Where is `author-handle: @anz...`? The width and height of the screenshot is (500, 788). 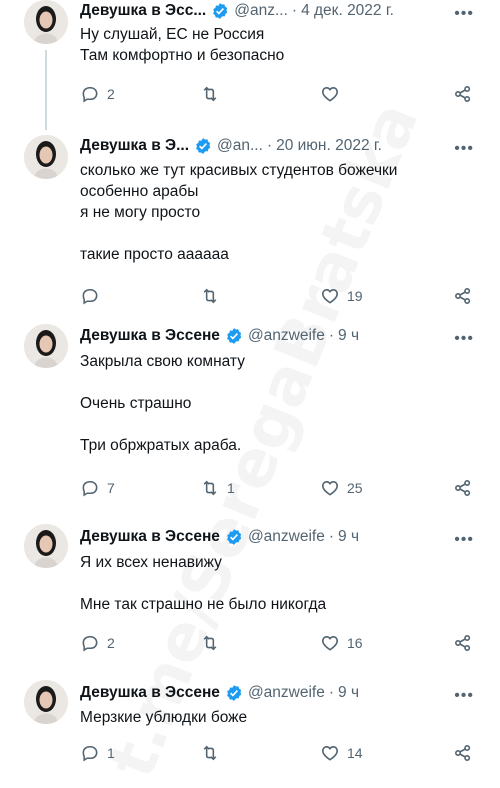
author-handle: @anz... is located at coordinates (261, 11).